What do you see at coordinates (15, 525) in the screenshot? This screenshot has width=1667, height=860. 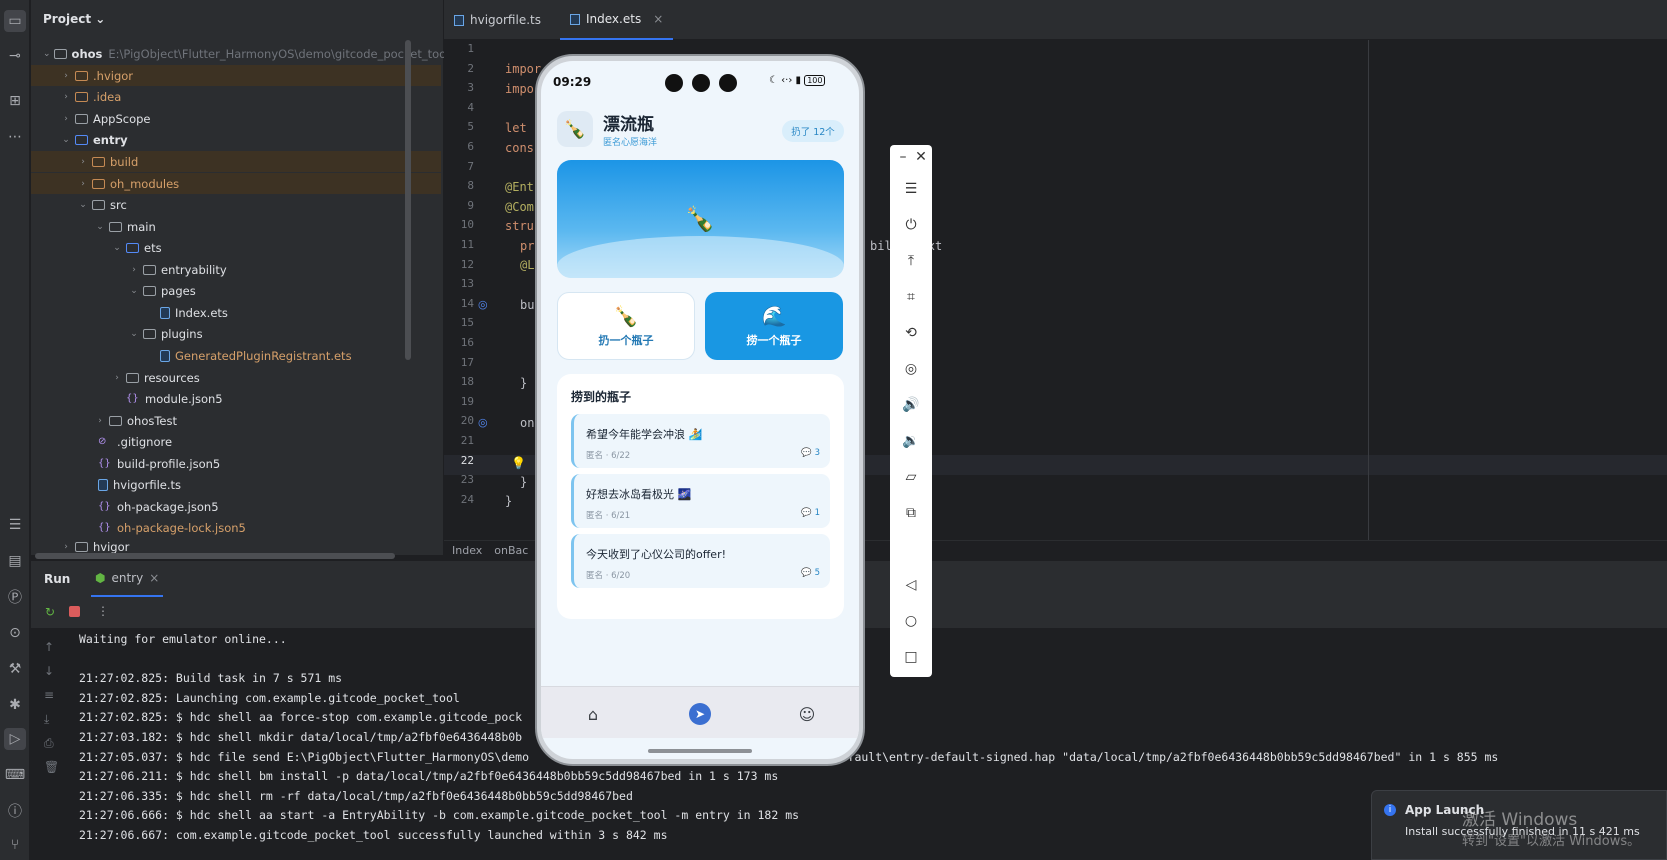 I see `todo-icon: ☰` at bounding box center [15, 525].